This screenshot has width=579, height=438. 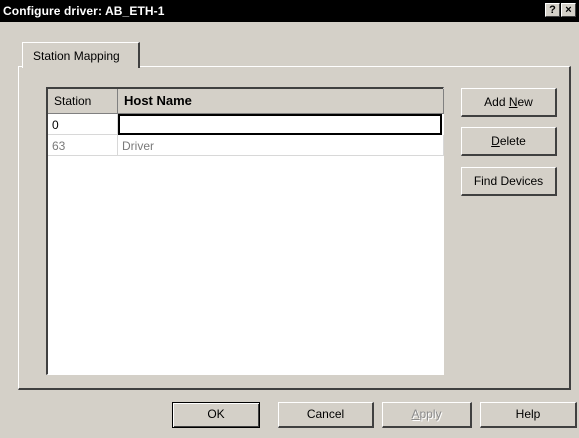 What do you see at coordinates (281, 145) in the screenshot?
I see `host-name-cell: Driver` at bounding box center [281, 145].